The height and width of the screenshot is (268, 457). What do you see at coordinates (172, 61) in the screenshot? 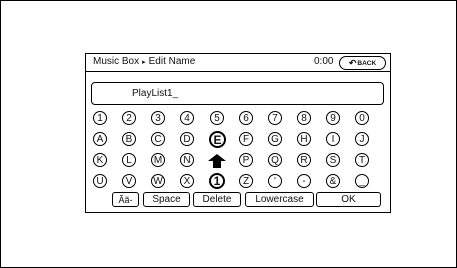
I see `breadcrumb-page: Edit Name` at bounding box center [172, 61].